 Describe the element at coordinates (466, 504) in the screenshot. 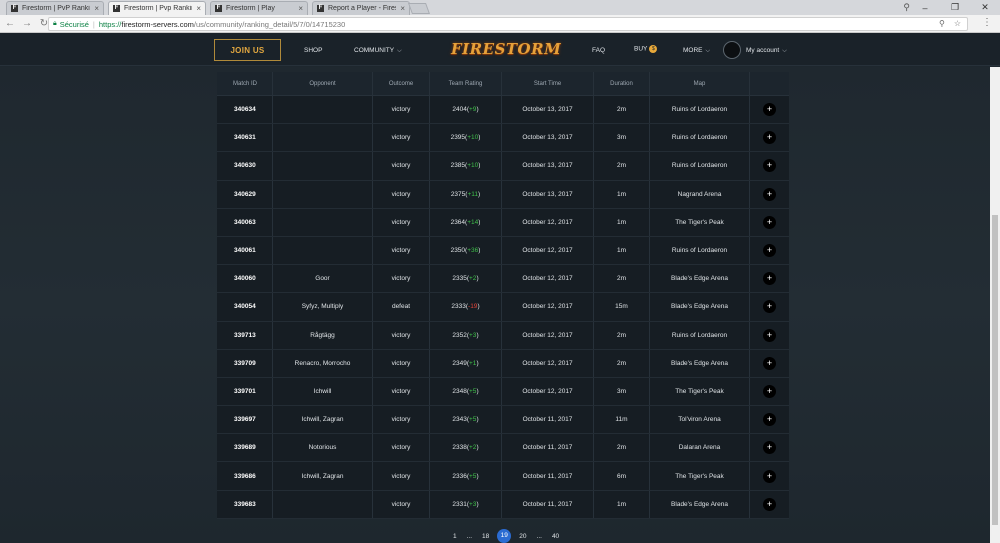

I see `team-rating-cell: 2331(+3)` at that location.